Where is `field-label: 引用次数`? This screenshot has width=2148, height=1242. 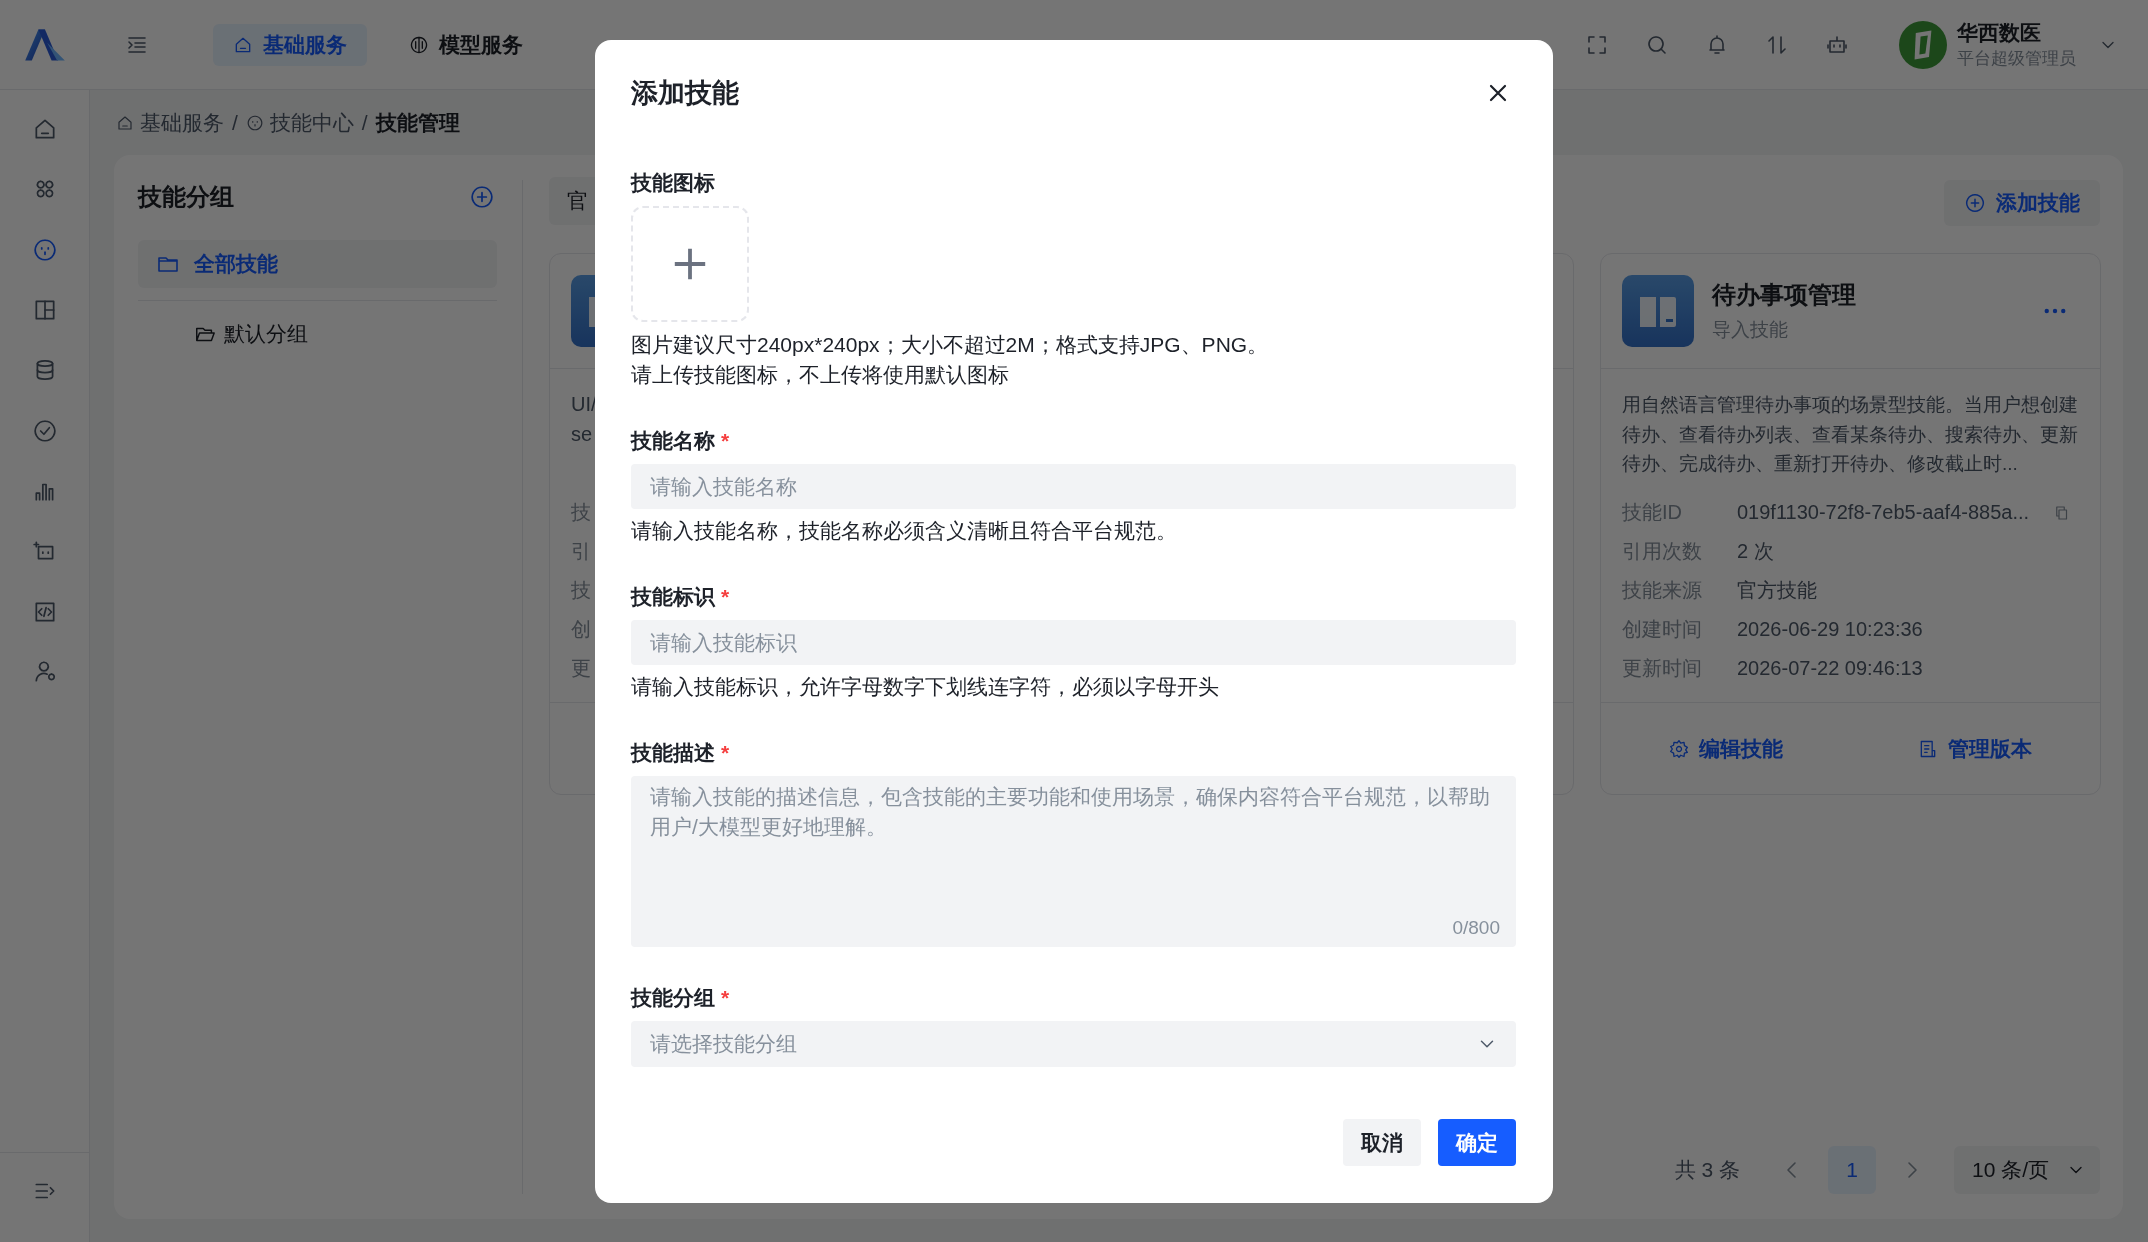
field-label: 引用次数 is located at coordinates (1662, 551).